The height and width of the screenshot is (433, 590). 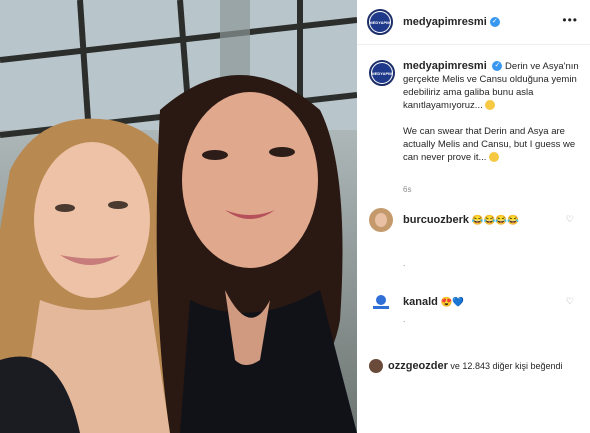 I want to click on comment-text: 😍💙, so click(x=452, y=302).